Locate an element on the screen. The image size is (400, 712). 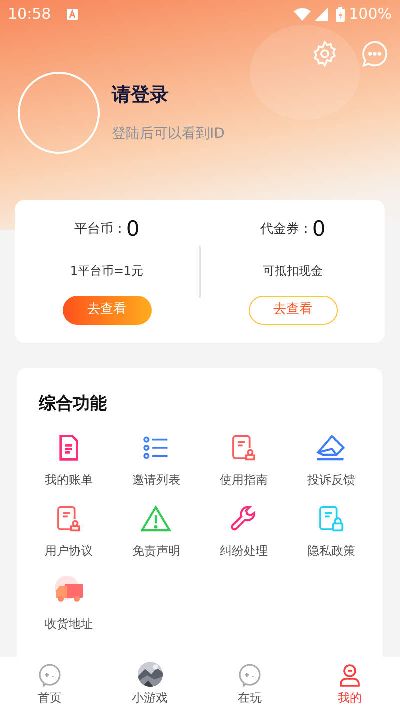
feature-link: 隐私政策 is located at coordinates (331, 551).